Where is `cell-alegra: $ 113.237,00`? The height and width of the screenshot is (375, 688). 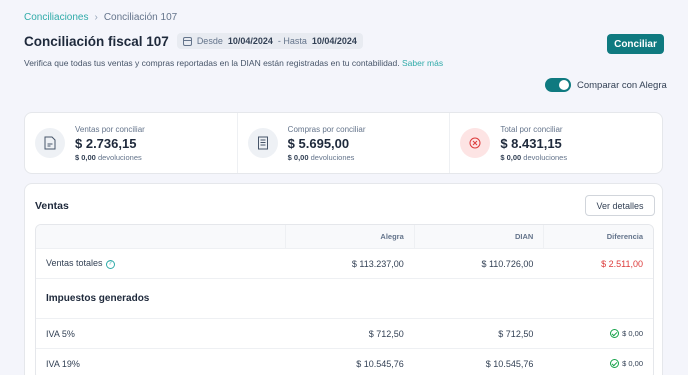 cell-alegra: $ 113.237,00 is located at coordinates (377, 263).